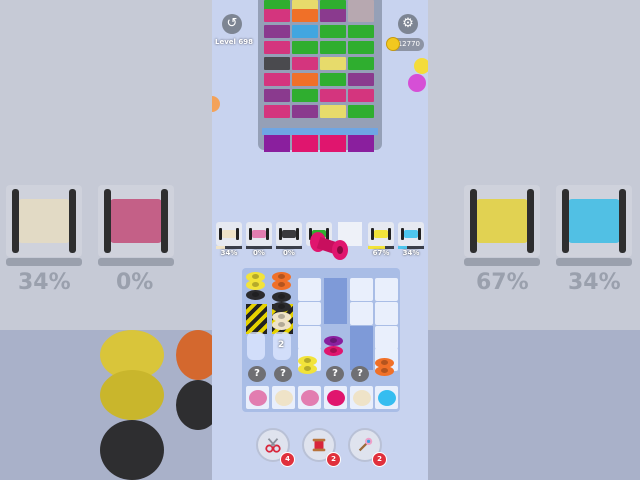  I want to click on spool-percent: 0%, so click(289, 253).